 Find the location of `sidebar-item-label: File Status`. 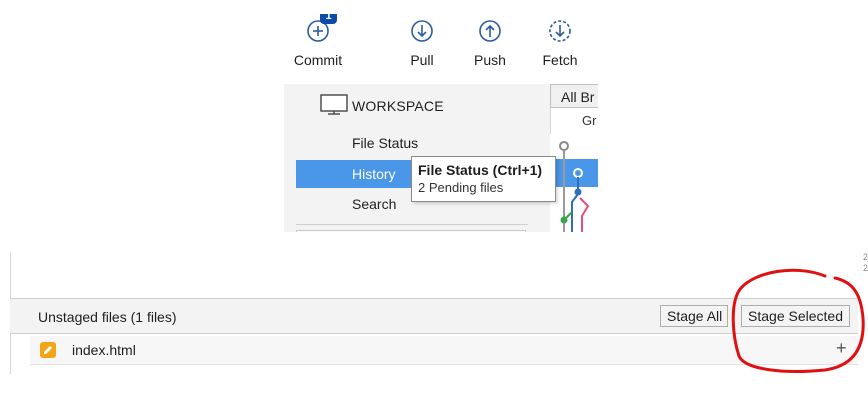

sidebar-item-label: File Status is located at coordinates (385, 143).